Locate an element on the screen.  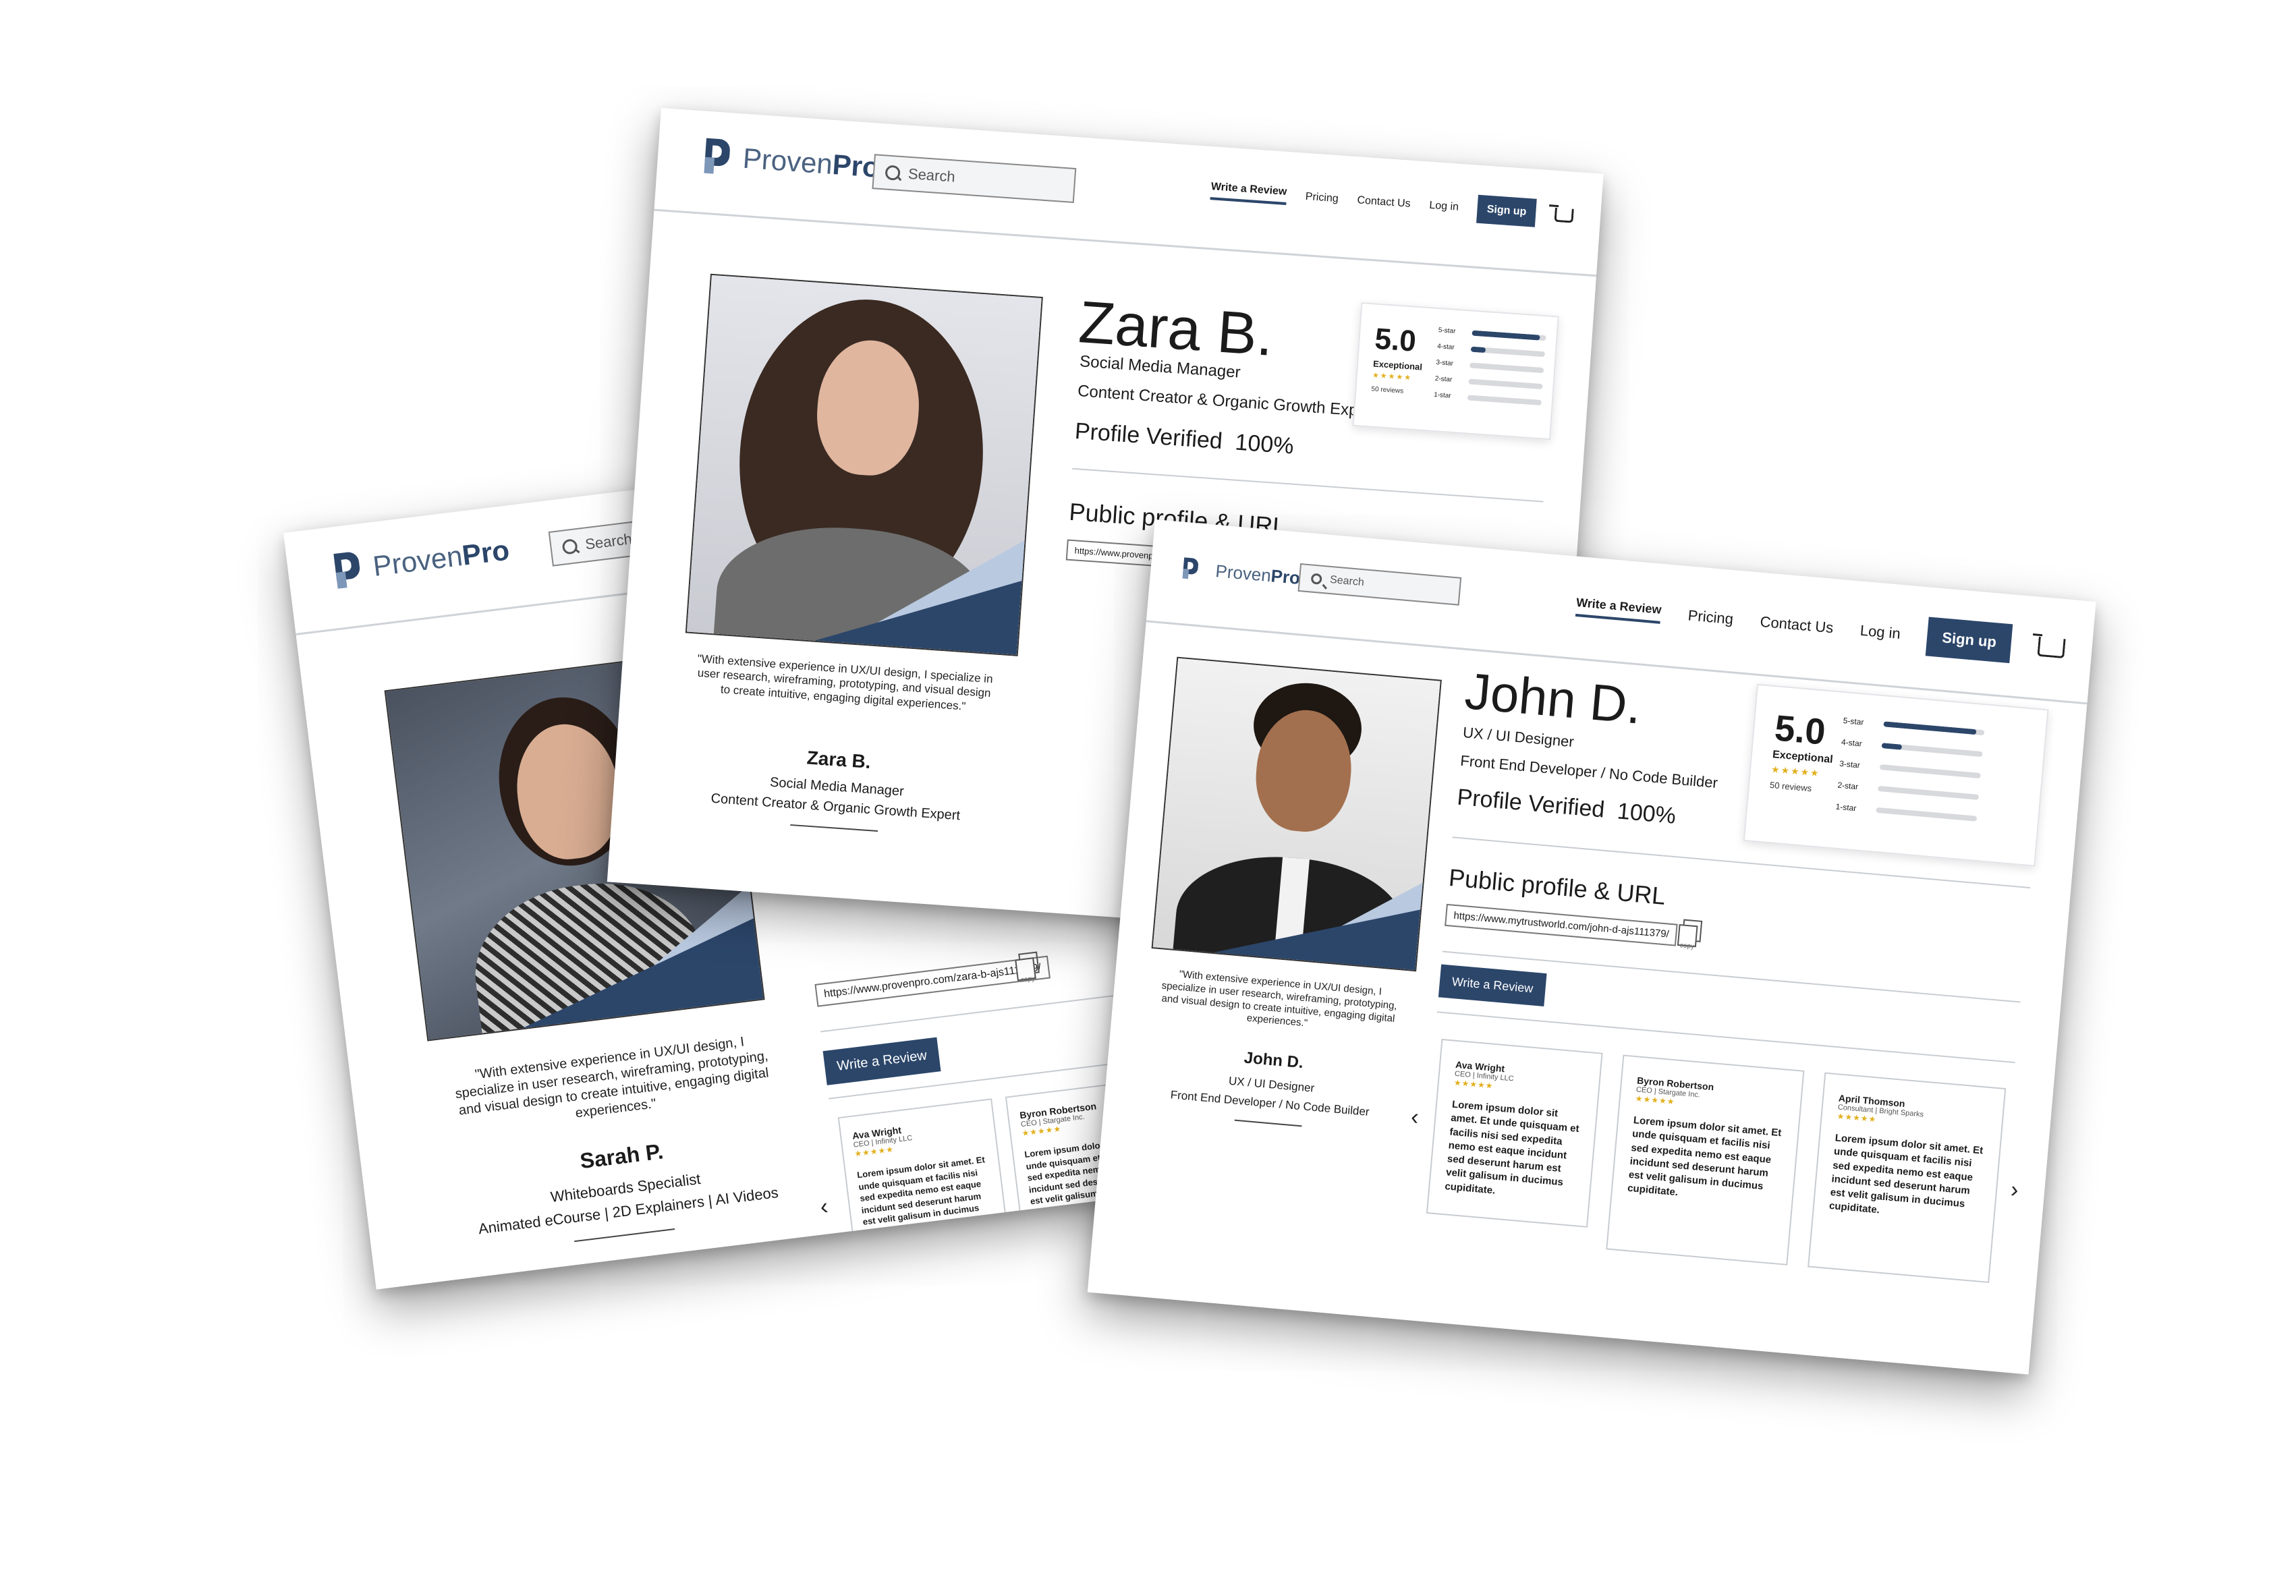
profile-specialty: Content Creator & Organic Growth Expert is located at coordinates (1227, 402).